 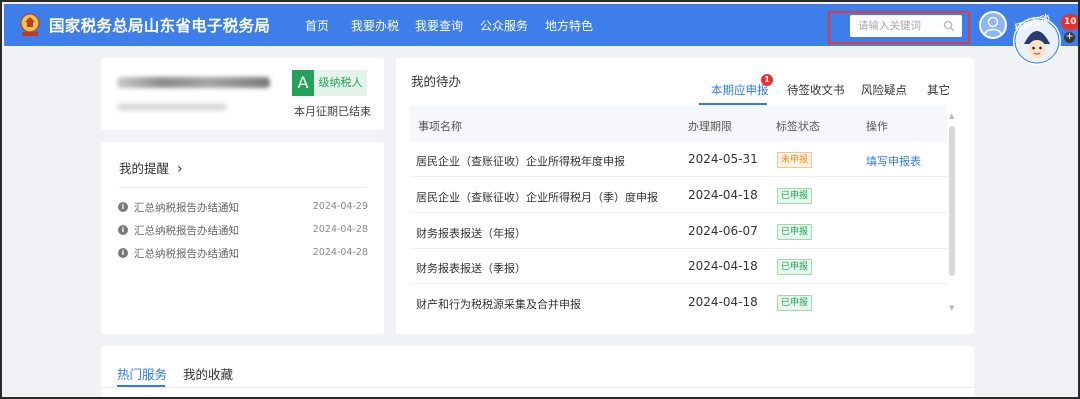 What do you see at coordinates (952, 201) in the screenshot?
I see `table-scrollbar` at bounding box center [952, 201].